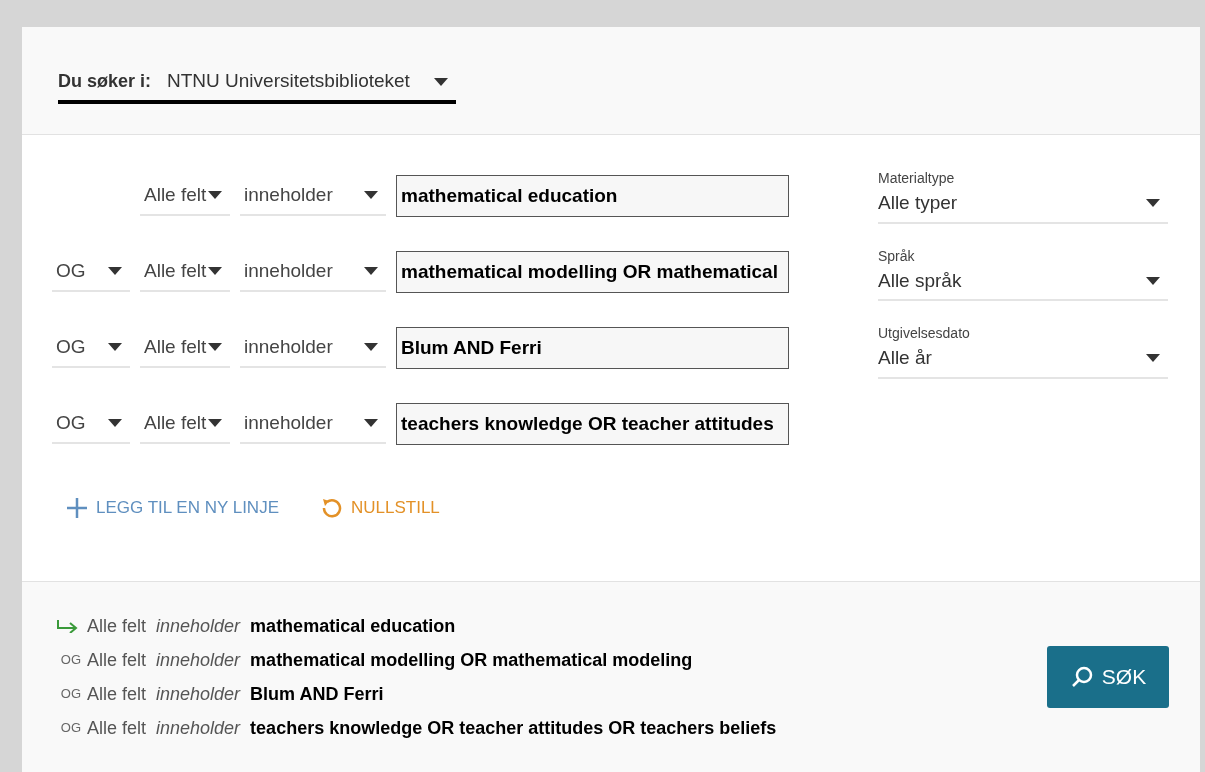 The image size is (1205, 772). Describe the element at coordinates (592, 348) in the screenshot. I see `search-input: Blum AND Ferri` at that location.